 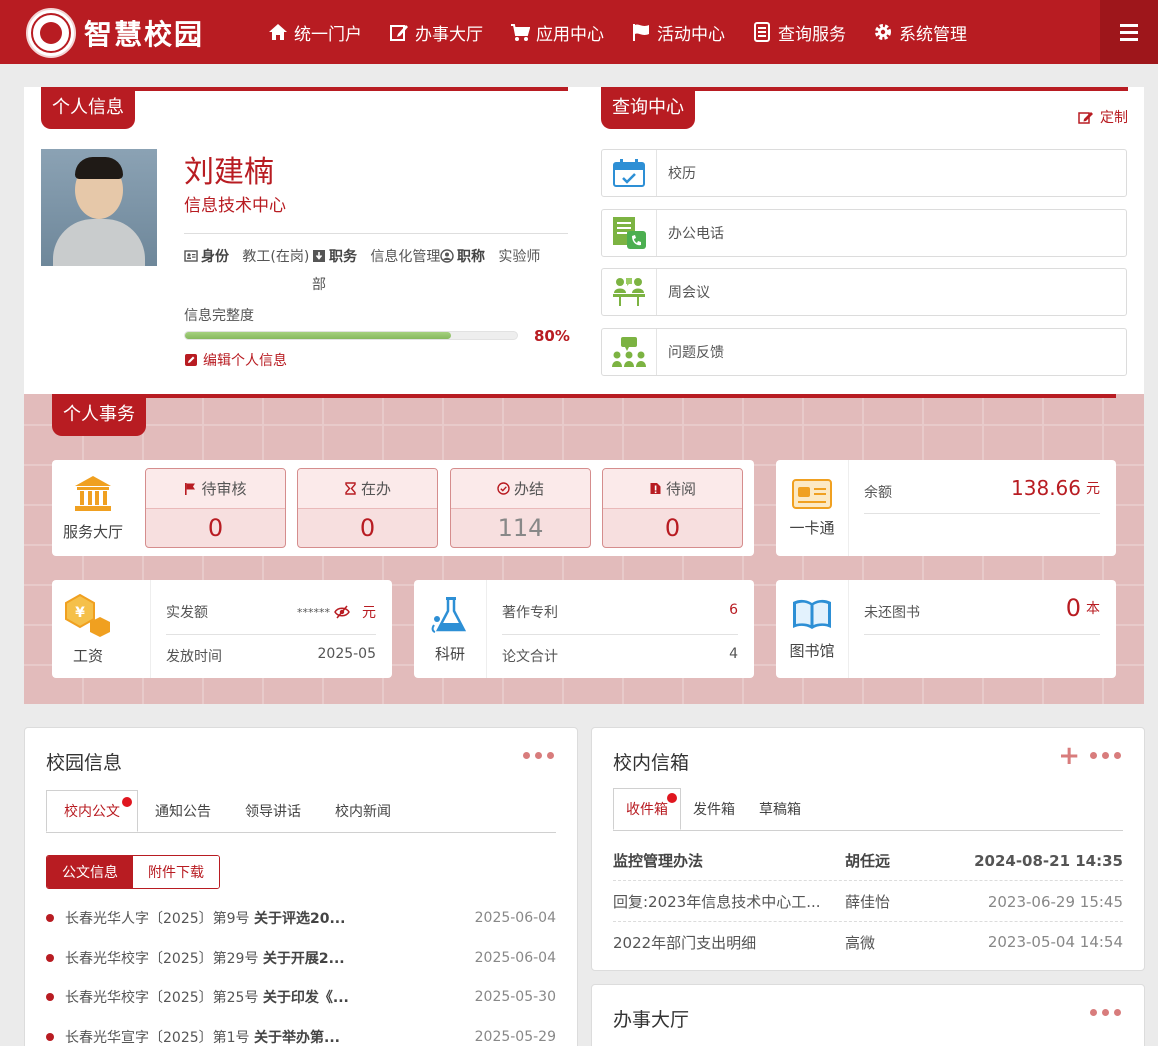 I want to click on doc-row: 长春光华人字〔2025〕第9号 关于评选20... 2025-06-04, so click(x=301, y=918).